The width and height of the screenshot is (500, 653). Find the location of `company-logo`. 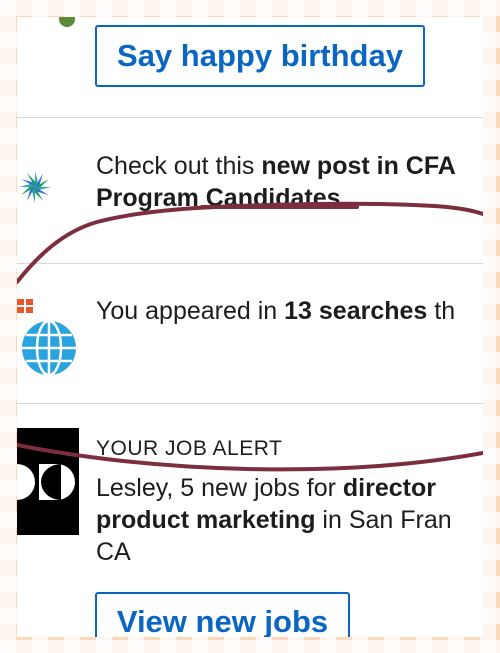

company-logo is located at coordinates (48, 481).